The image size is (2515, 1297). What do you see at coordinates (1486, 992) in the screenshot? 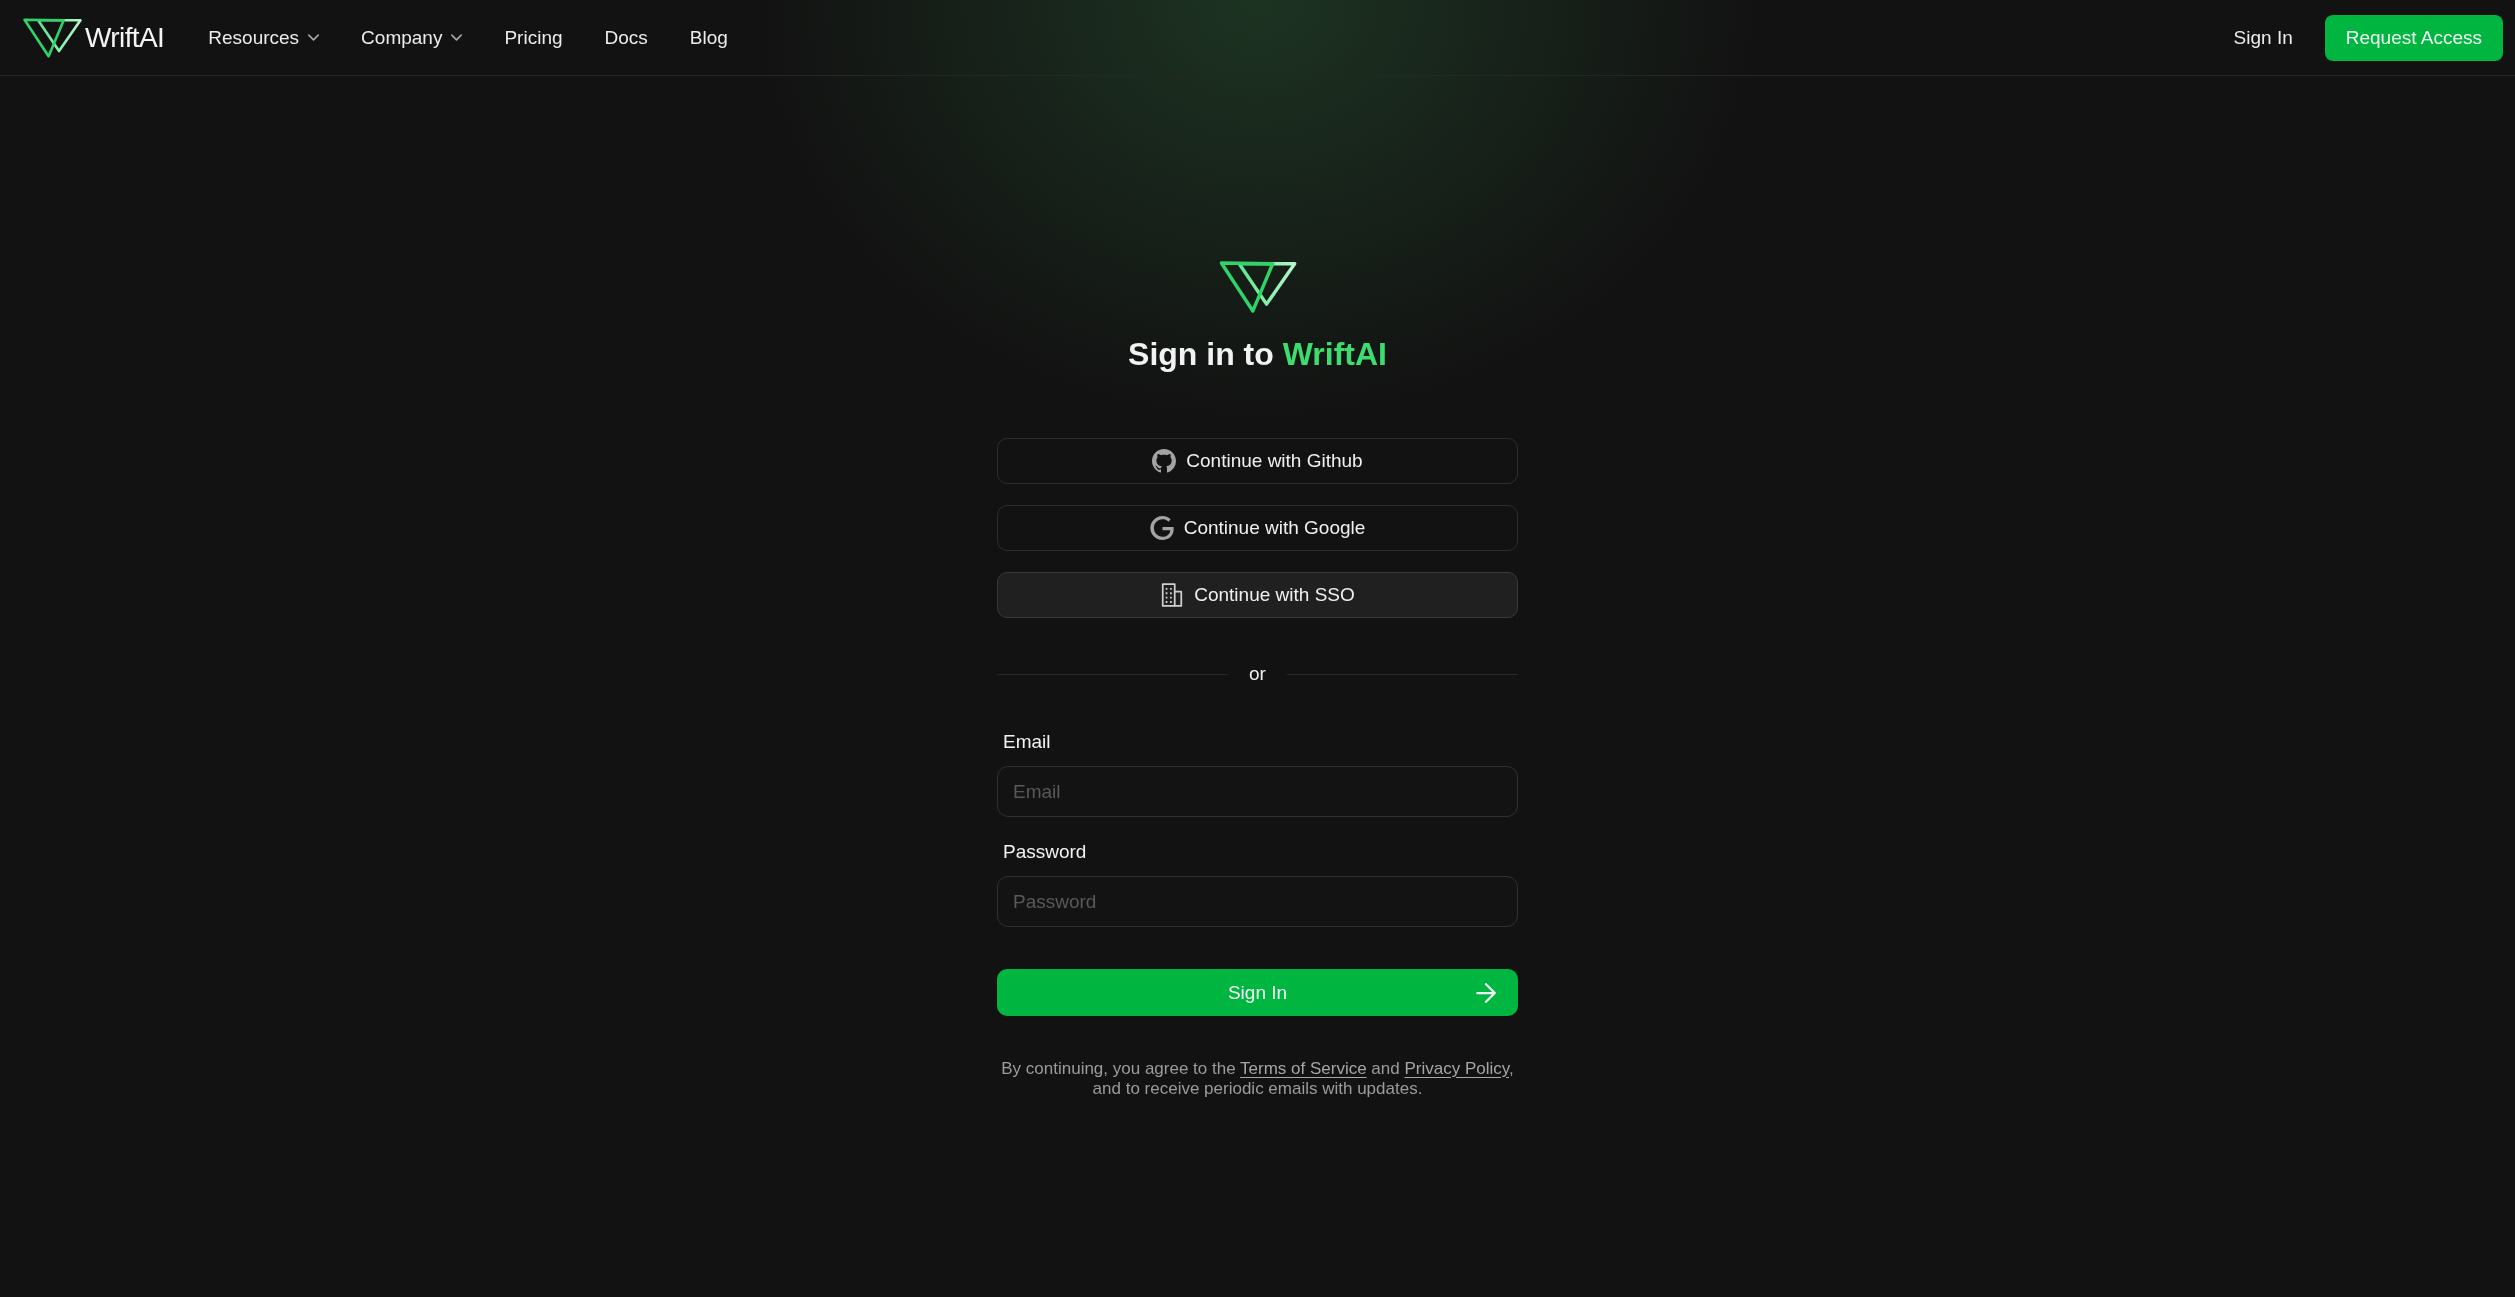
I see `arrow-right-icon` at bounding box center [1486, 992].